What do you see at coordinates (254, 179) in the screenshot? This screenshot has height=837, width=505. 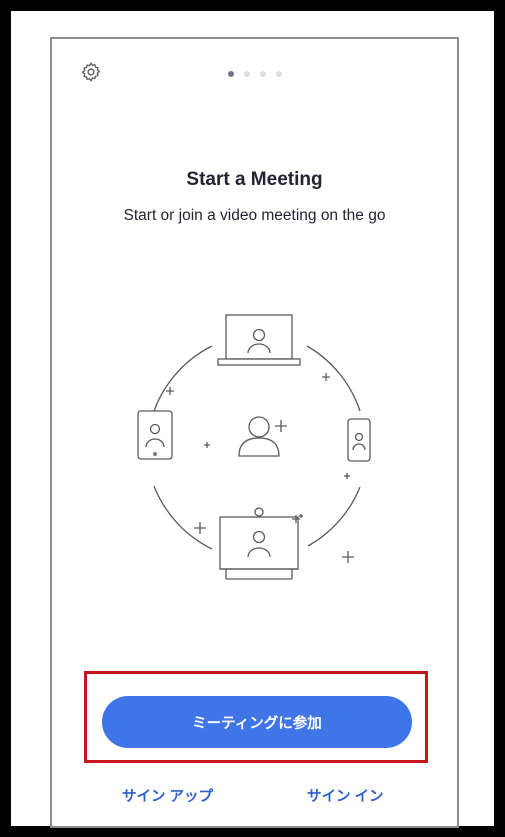 I see `page-title: Start a Meeting` at bounding box center [254, 179].